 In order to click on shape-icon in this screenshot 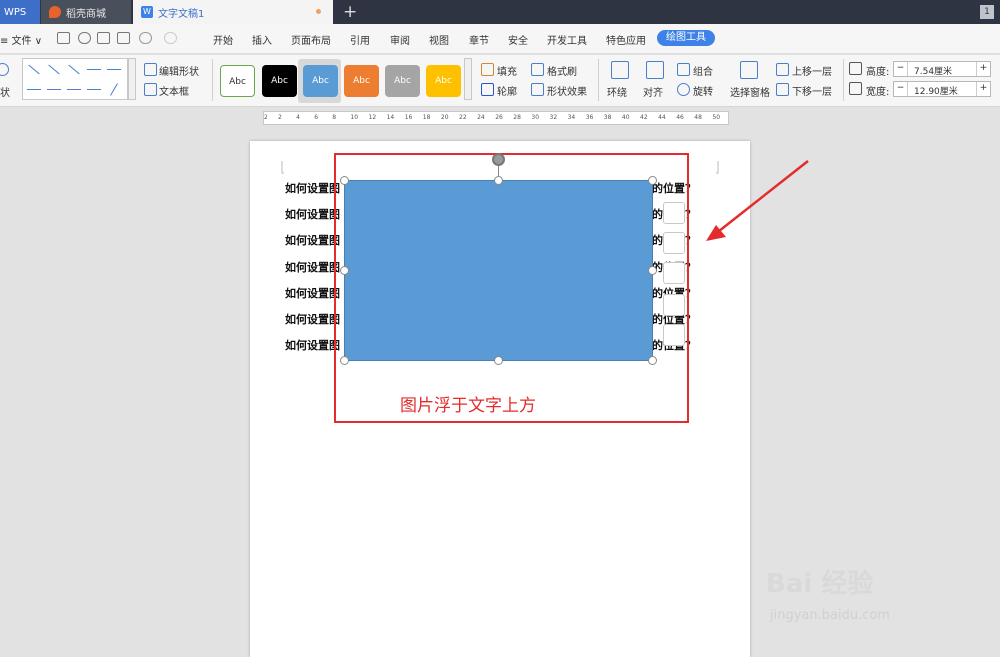, I will do `click(4, 69)`.